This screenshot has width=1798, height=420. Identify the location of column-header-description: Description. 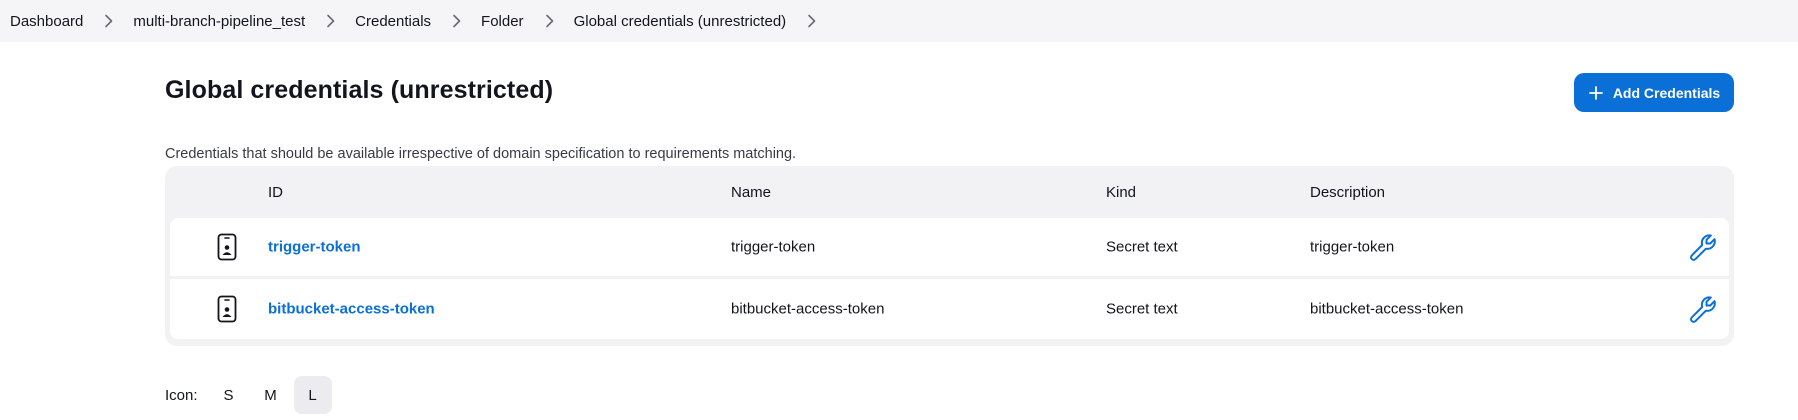
(1347, 192).